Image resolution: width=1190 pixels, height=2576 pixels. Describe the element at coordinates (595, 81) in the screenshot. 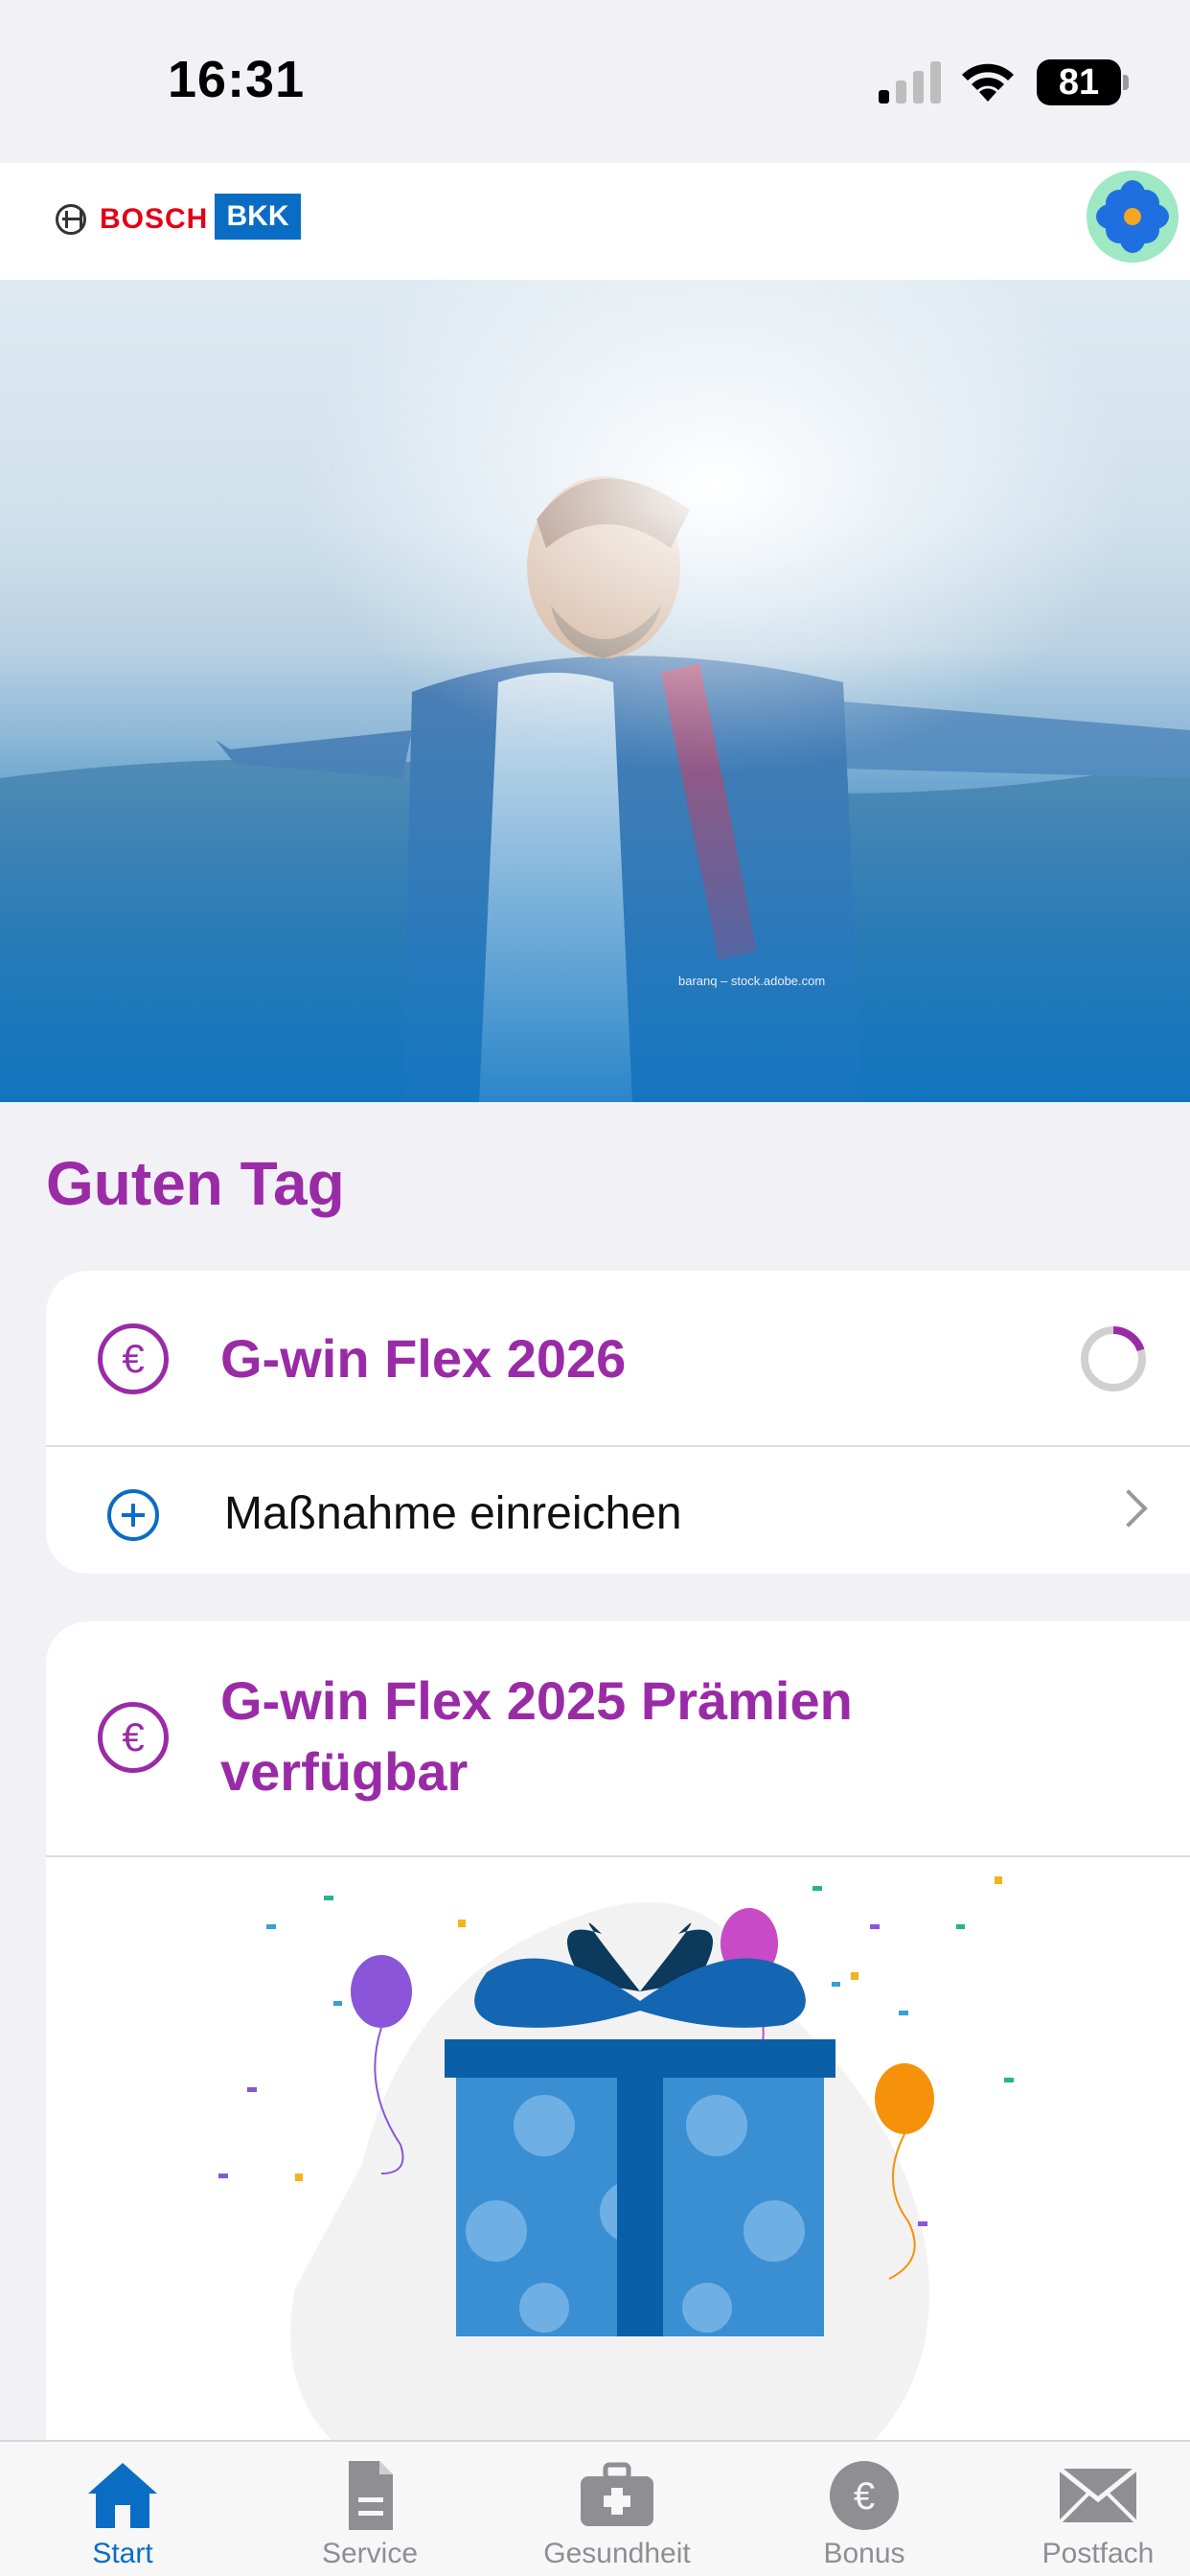

I see `status-bar: 16:31 81` at that location.